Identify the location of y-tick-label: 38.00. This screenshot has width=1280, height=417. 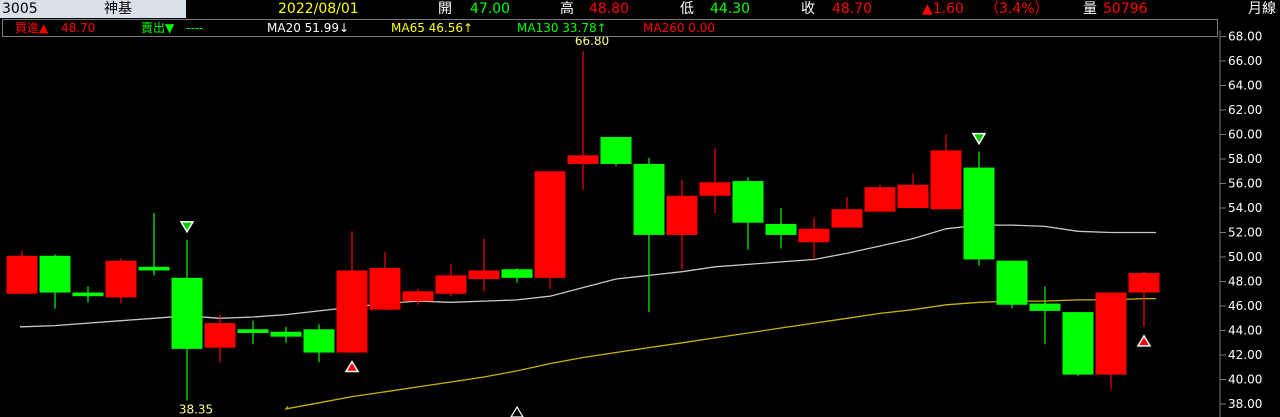
(1245, 404).